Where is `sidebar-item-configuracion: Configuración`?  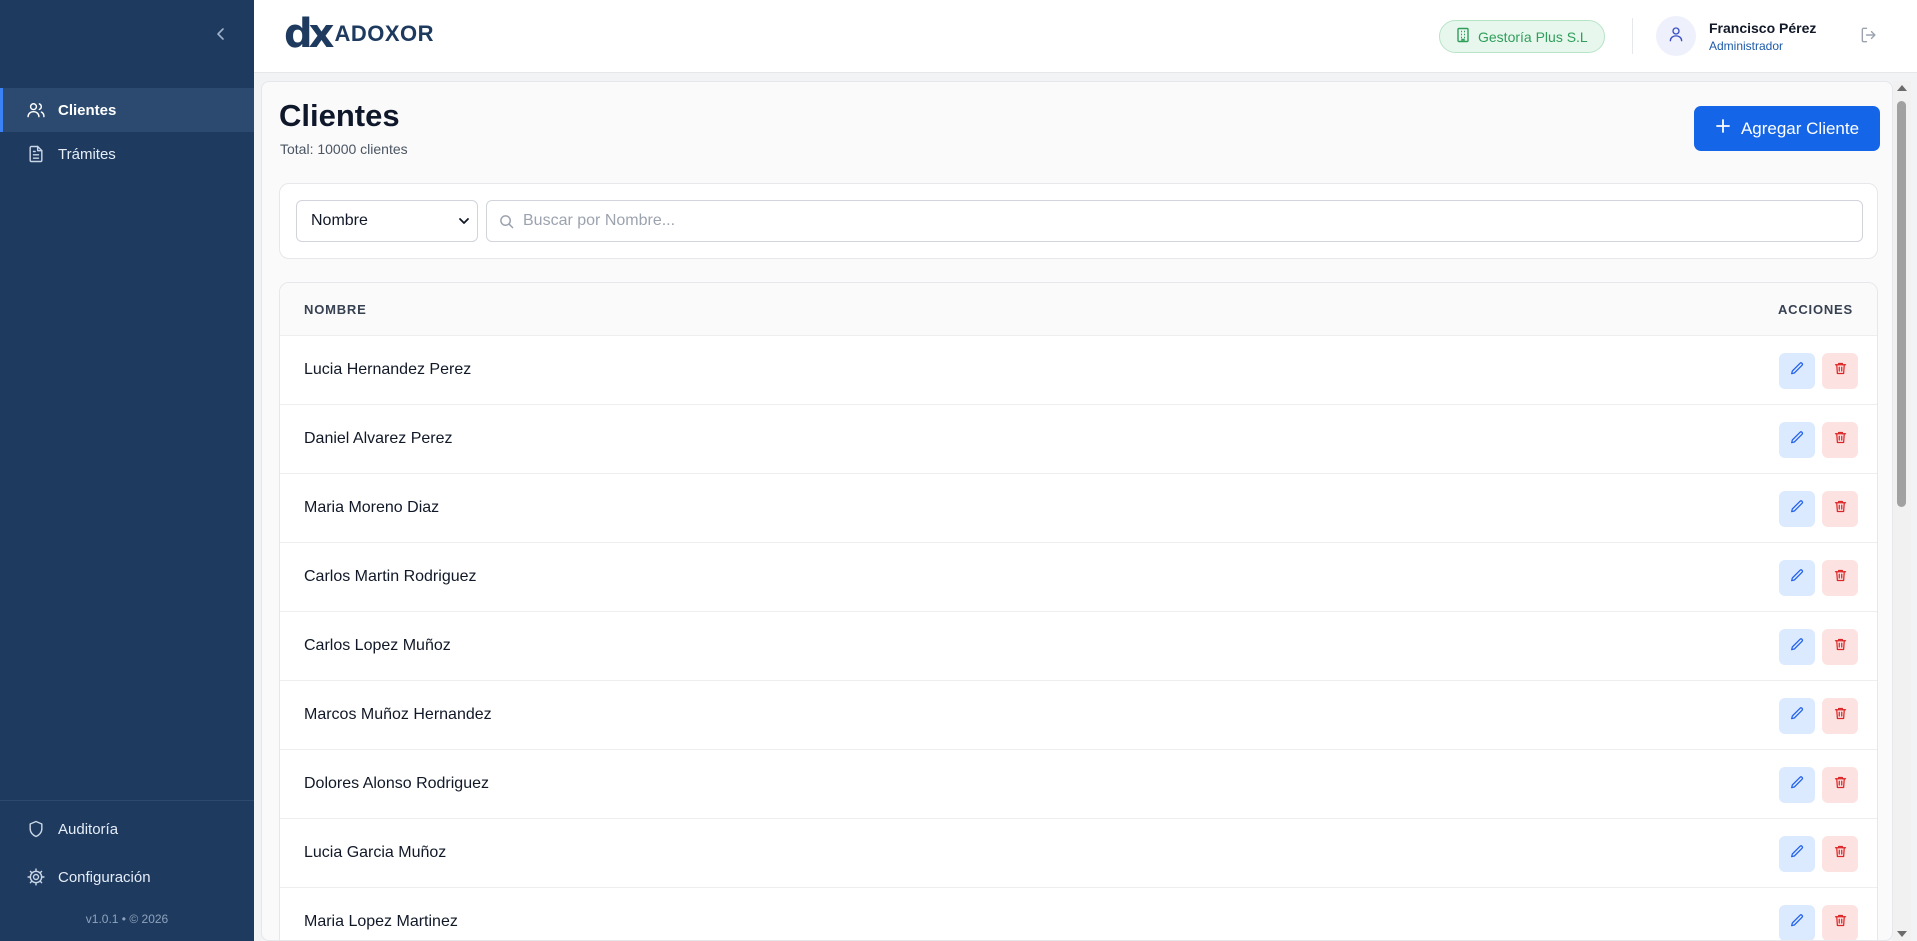 sidebar-item-configuracion: Configuración is located at coordinates (127, 877).